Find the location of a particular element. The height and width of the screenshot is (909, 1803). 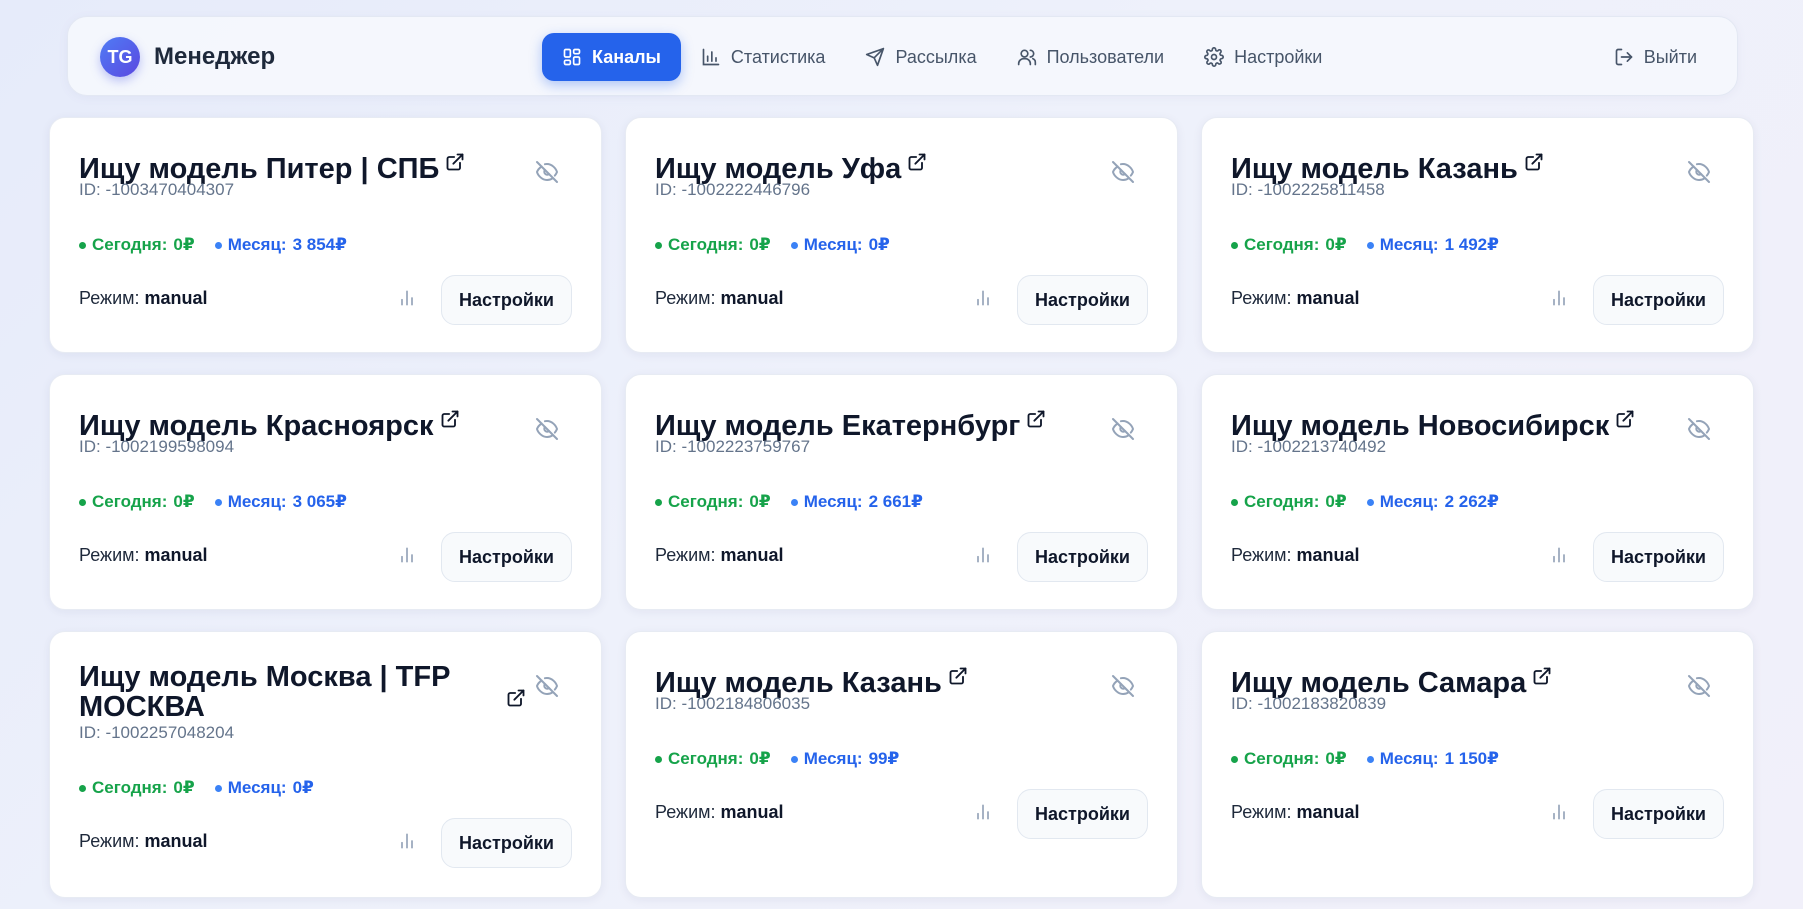

brand: TG Менеджер is located at coordinates (187, 57).